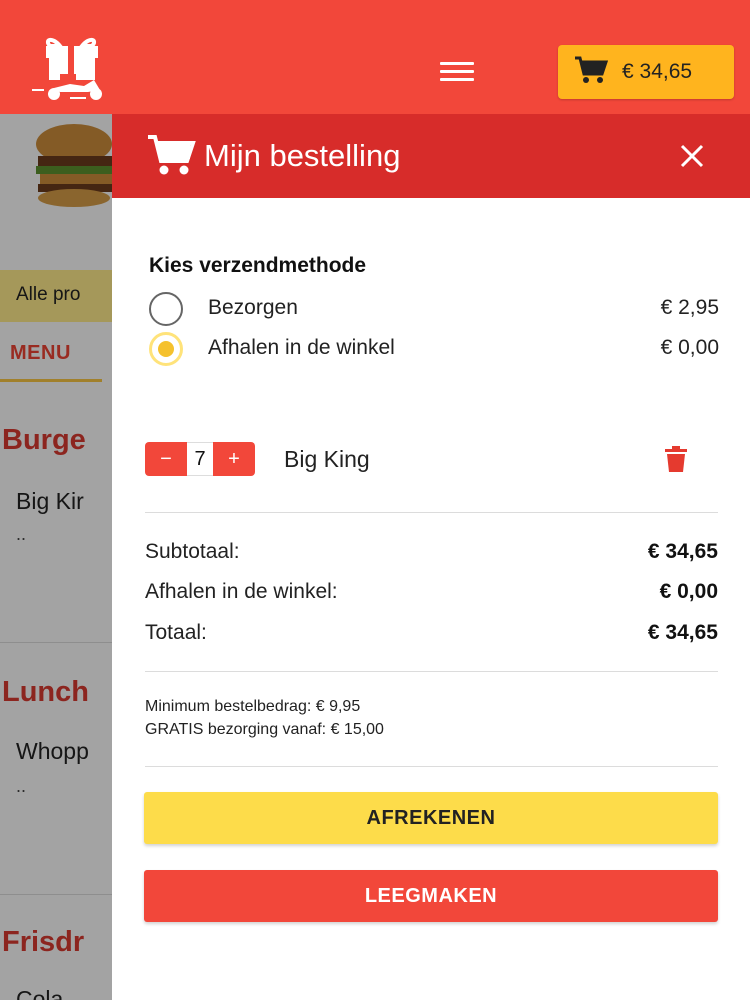  Describe the element at coordinates (375, 57) in the screenshot. I see `top-bar: € 34,65` at that location.